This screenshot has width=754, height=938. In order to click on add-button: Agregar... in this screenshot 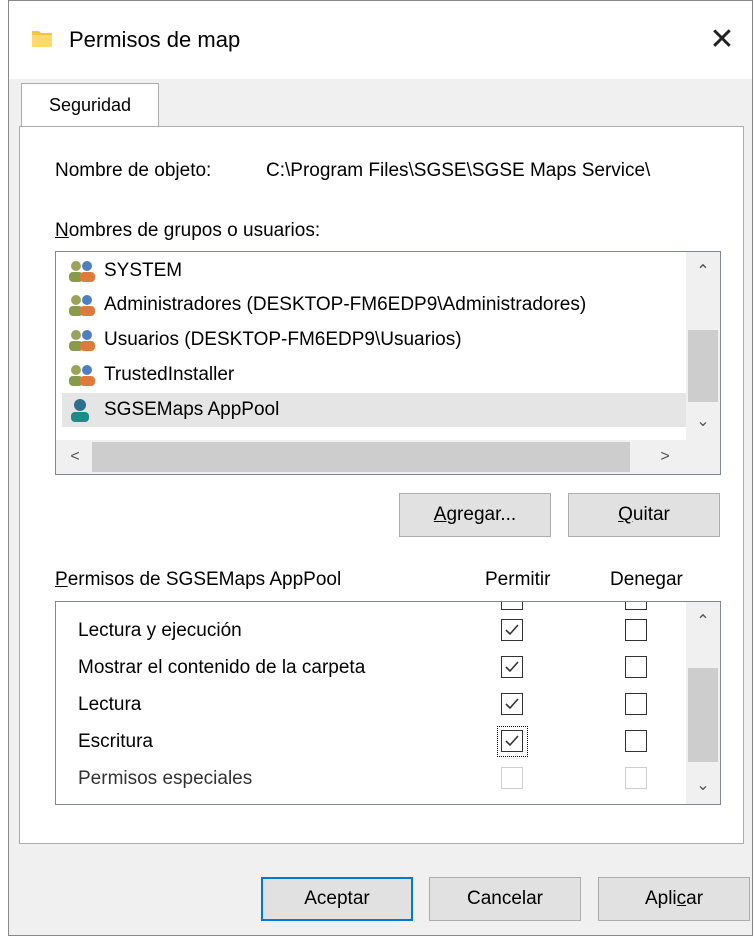, I will do `click(475, 515)`.